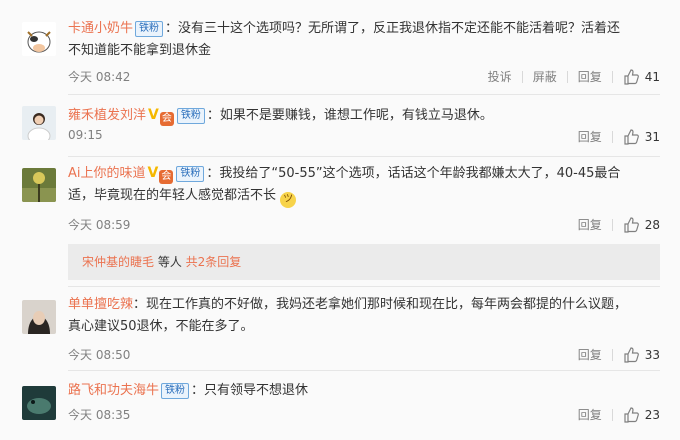 The height and width of the screenshot is (440, 680). I want to click on username: 卡通小奶牛, so click(100, 28).